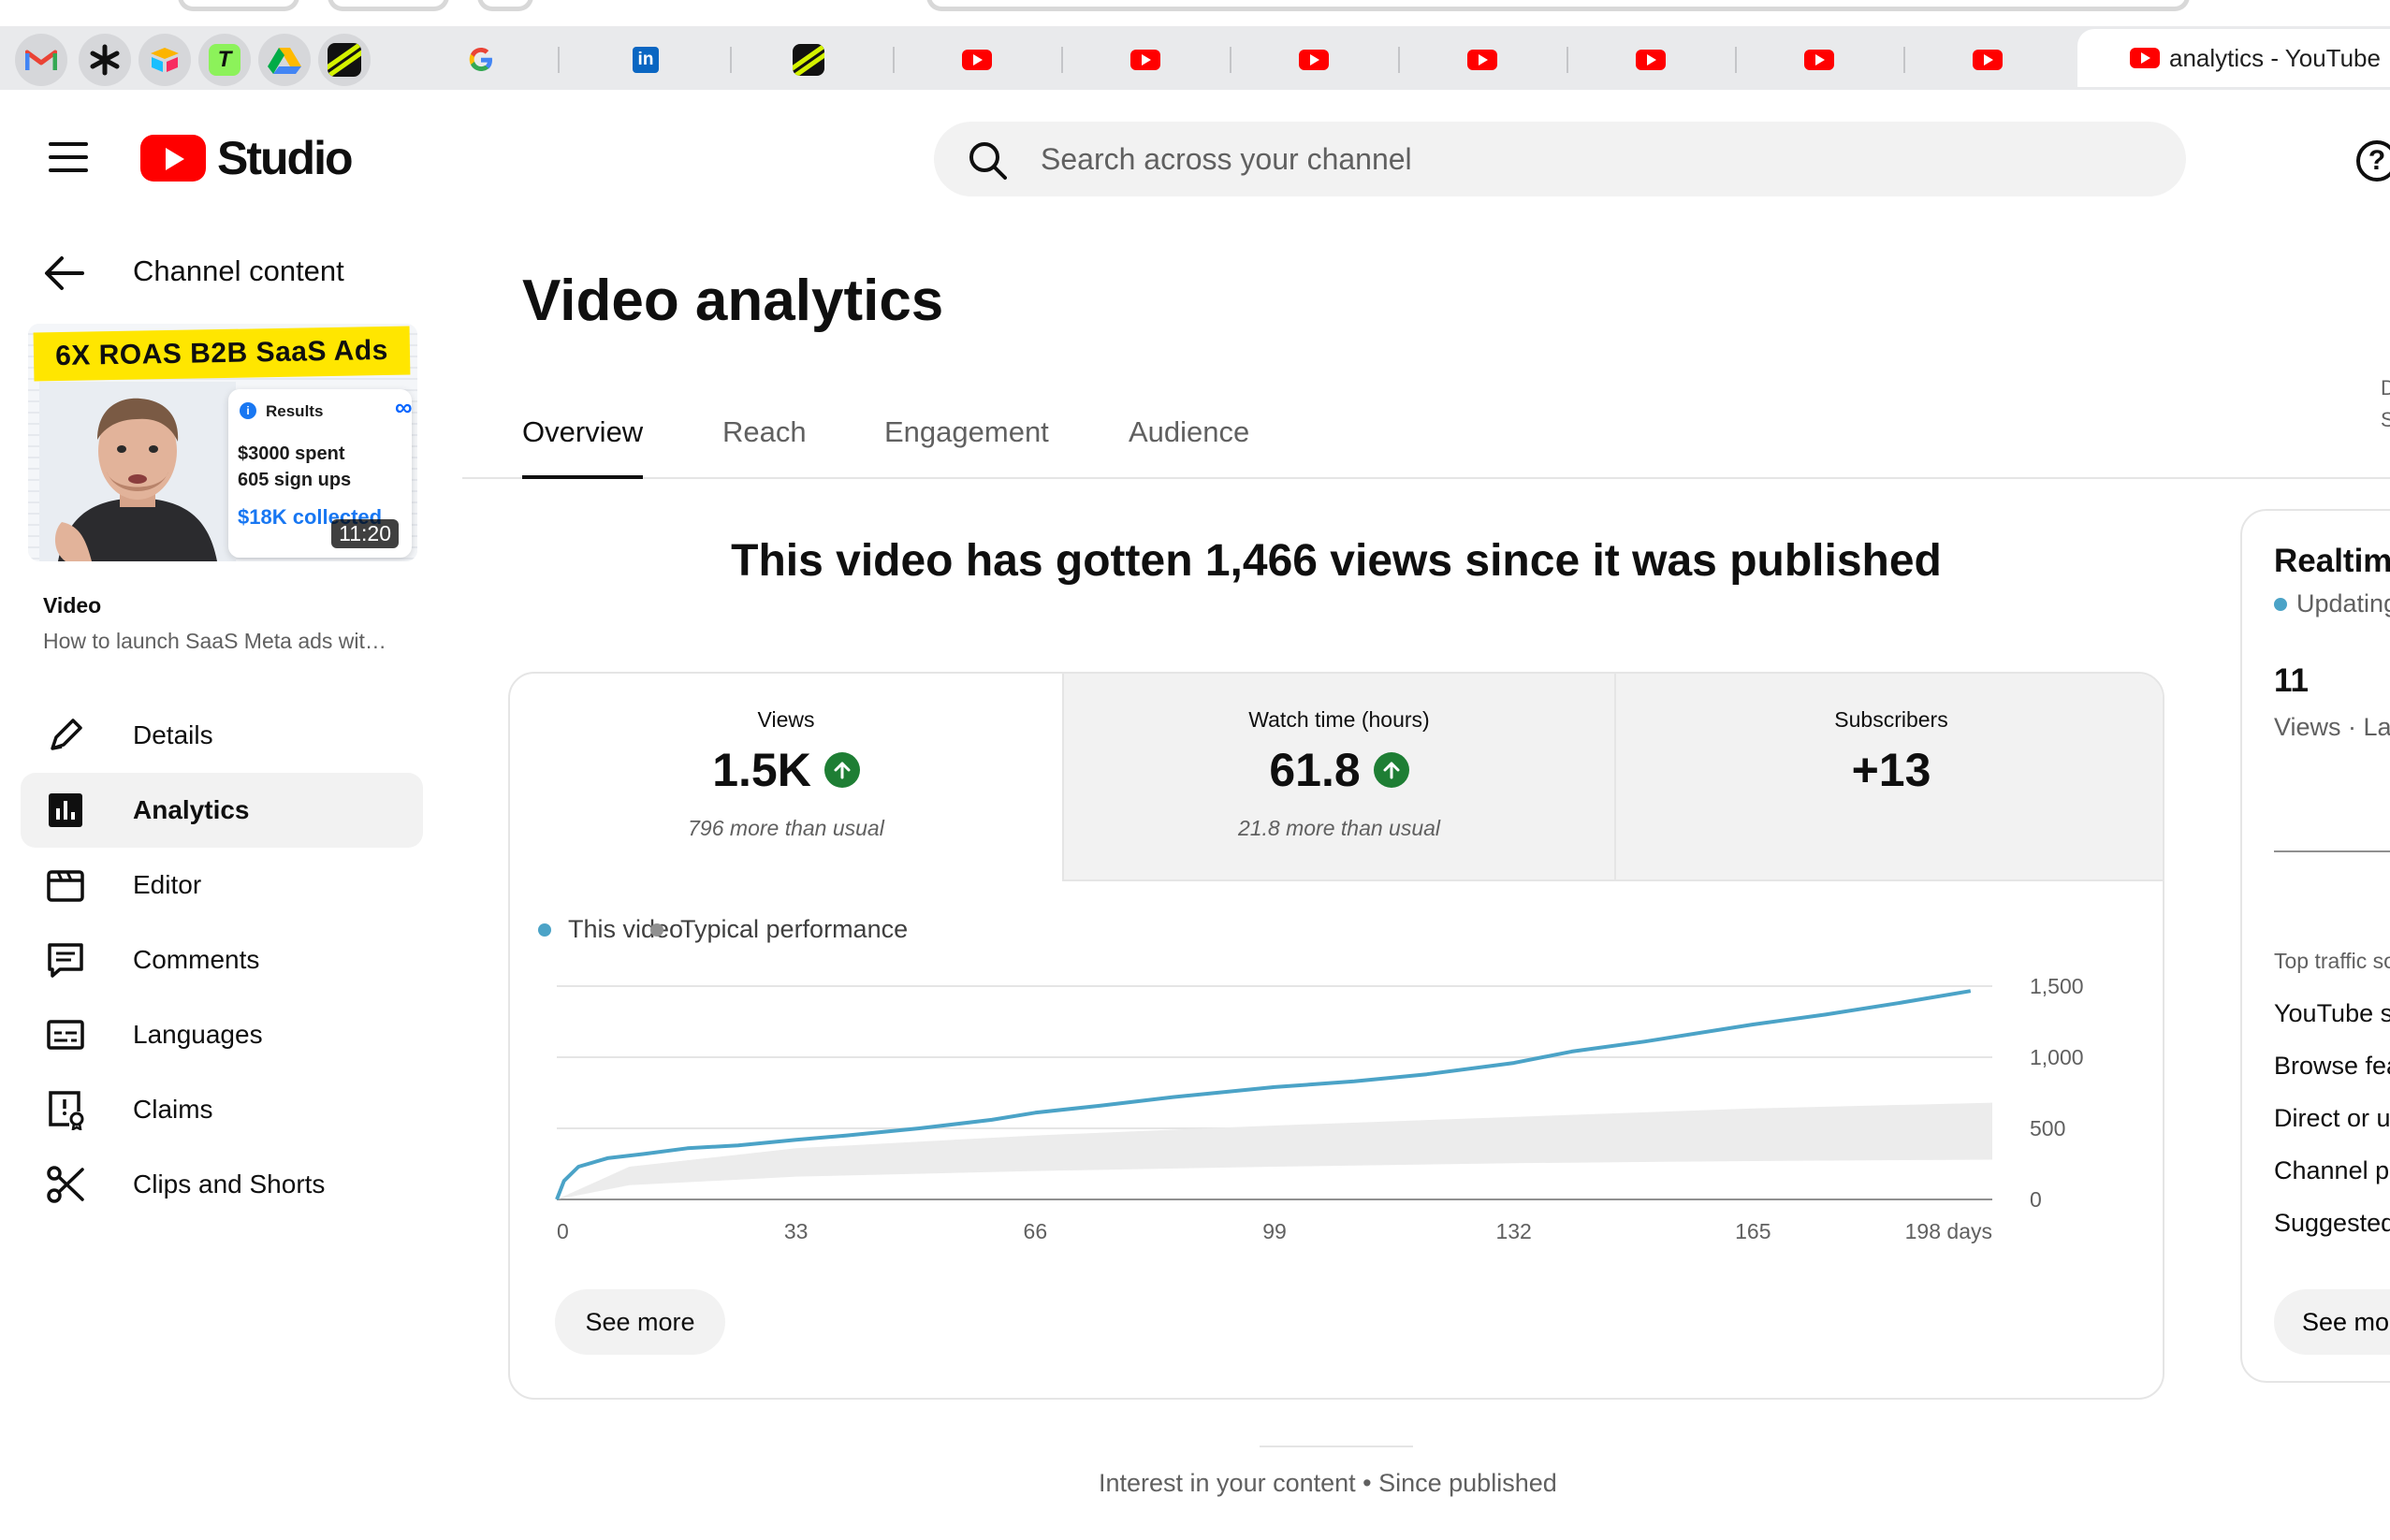 This screenshot has width=2390, height=1540. I want to click on copyright-claim-icon, so click(66, 1111).